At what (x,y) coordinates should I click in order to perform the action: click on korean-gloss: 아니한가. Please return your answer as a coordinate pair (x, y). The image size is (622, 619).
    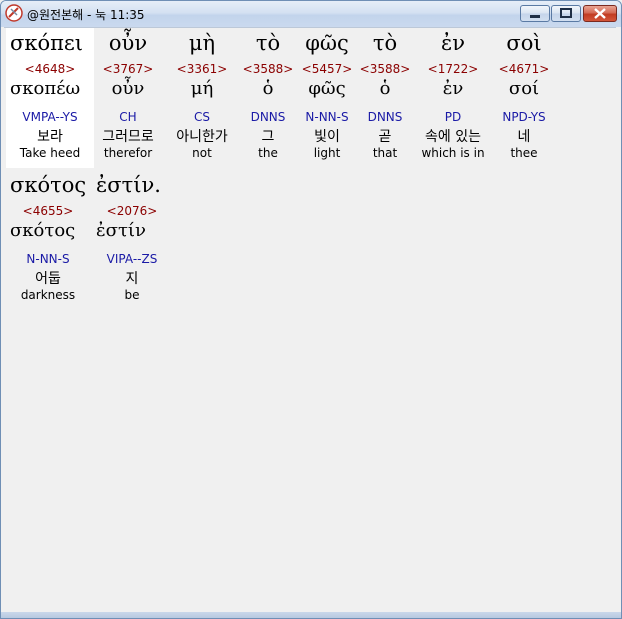
    Looking at the image, I should click on (202, 137).